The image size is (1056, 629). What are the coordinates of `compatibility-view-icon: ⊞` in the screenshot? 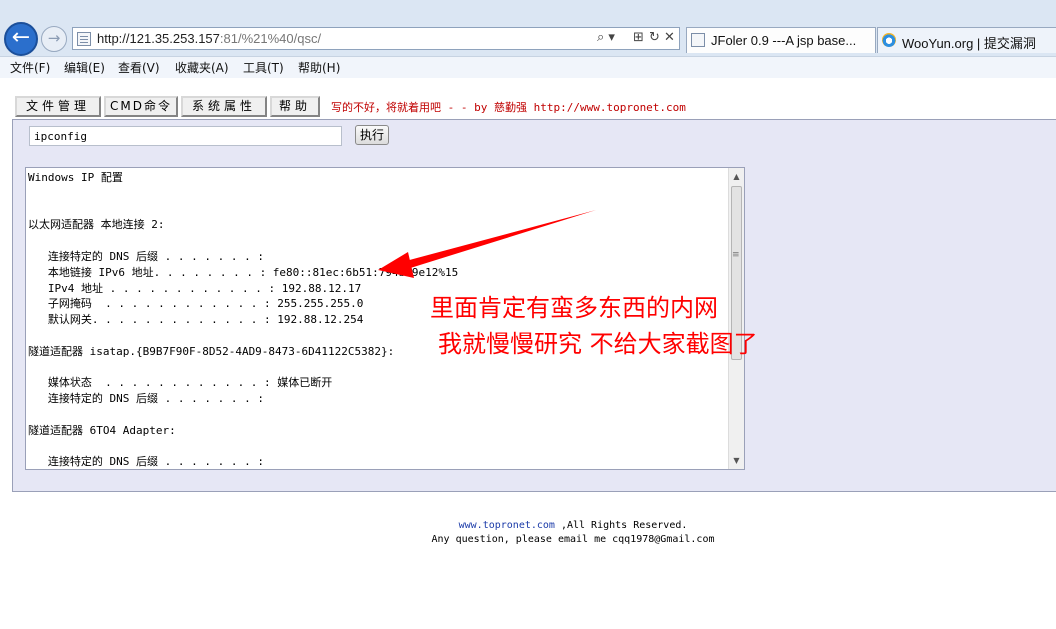 It's located at (638, 37).